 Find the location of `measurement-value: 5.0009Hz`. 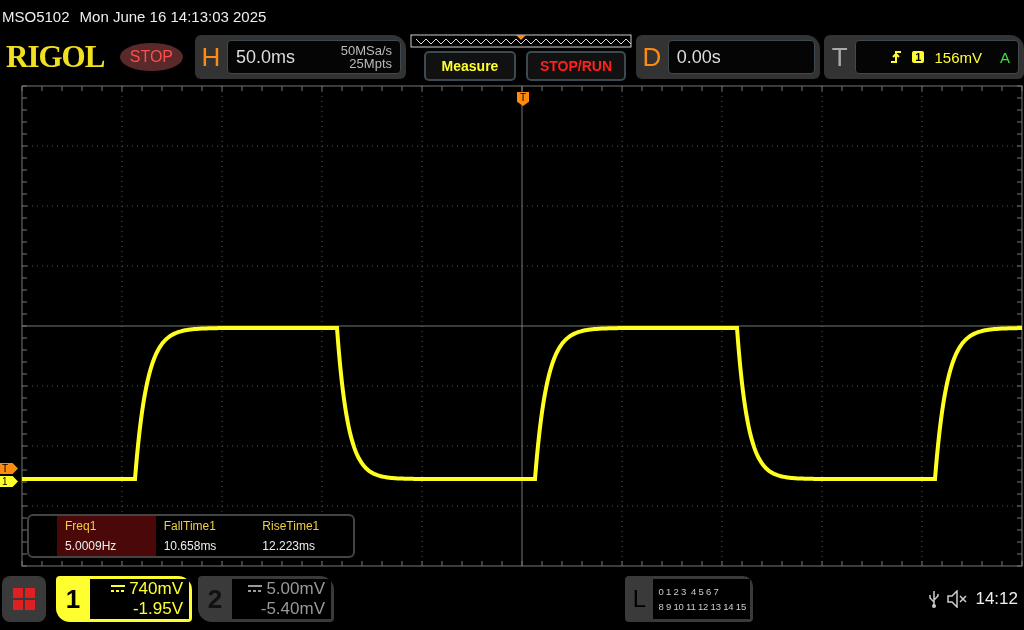

measurement-value: 5.0009Hz is located at coordinates (91, 546).